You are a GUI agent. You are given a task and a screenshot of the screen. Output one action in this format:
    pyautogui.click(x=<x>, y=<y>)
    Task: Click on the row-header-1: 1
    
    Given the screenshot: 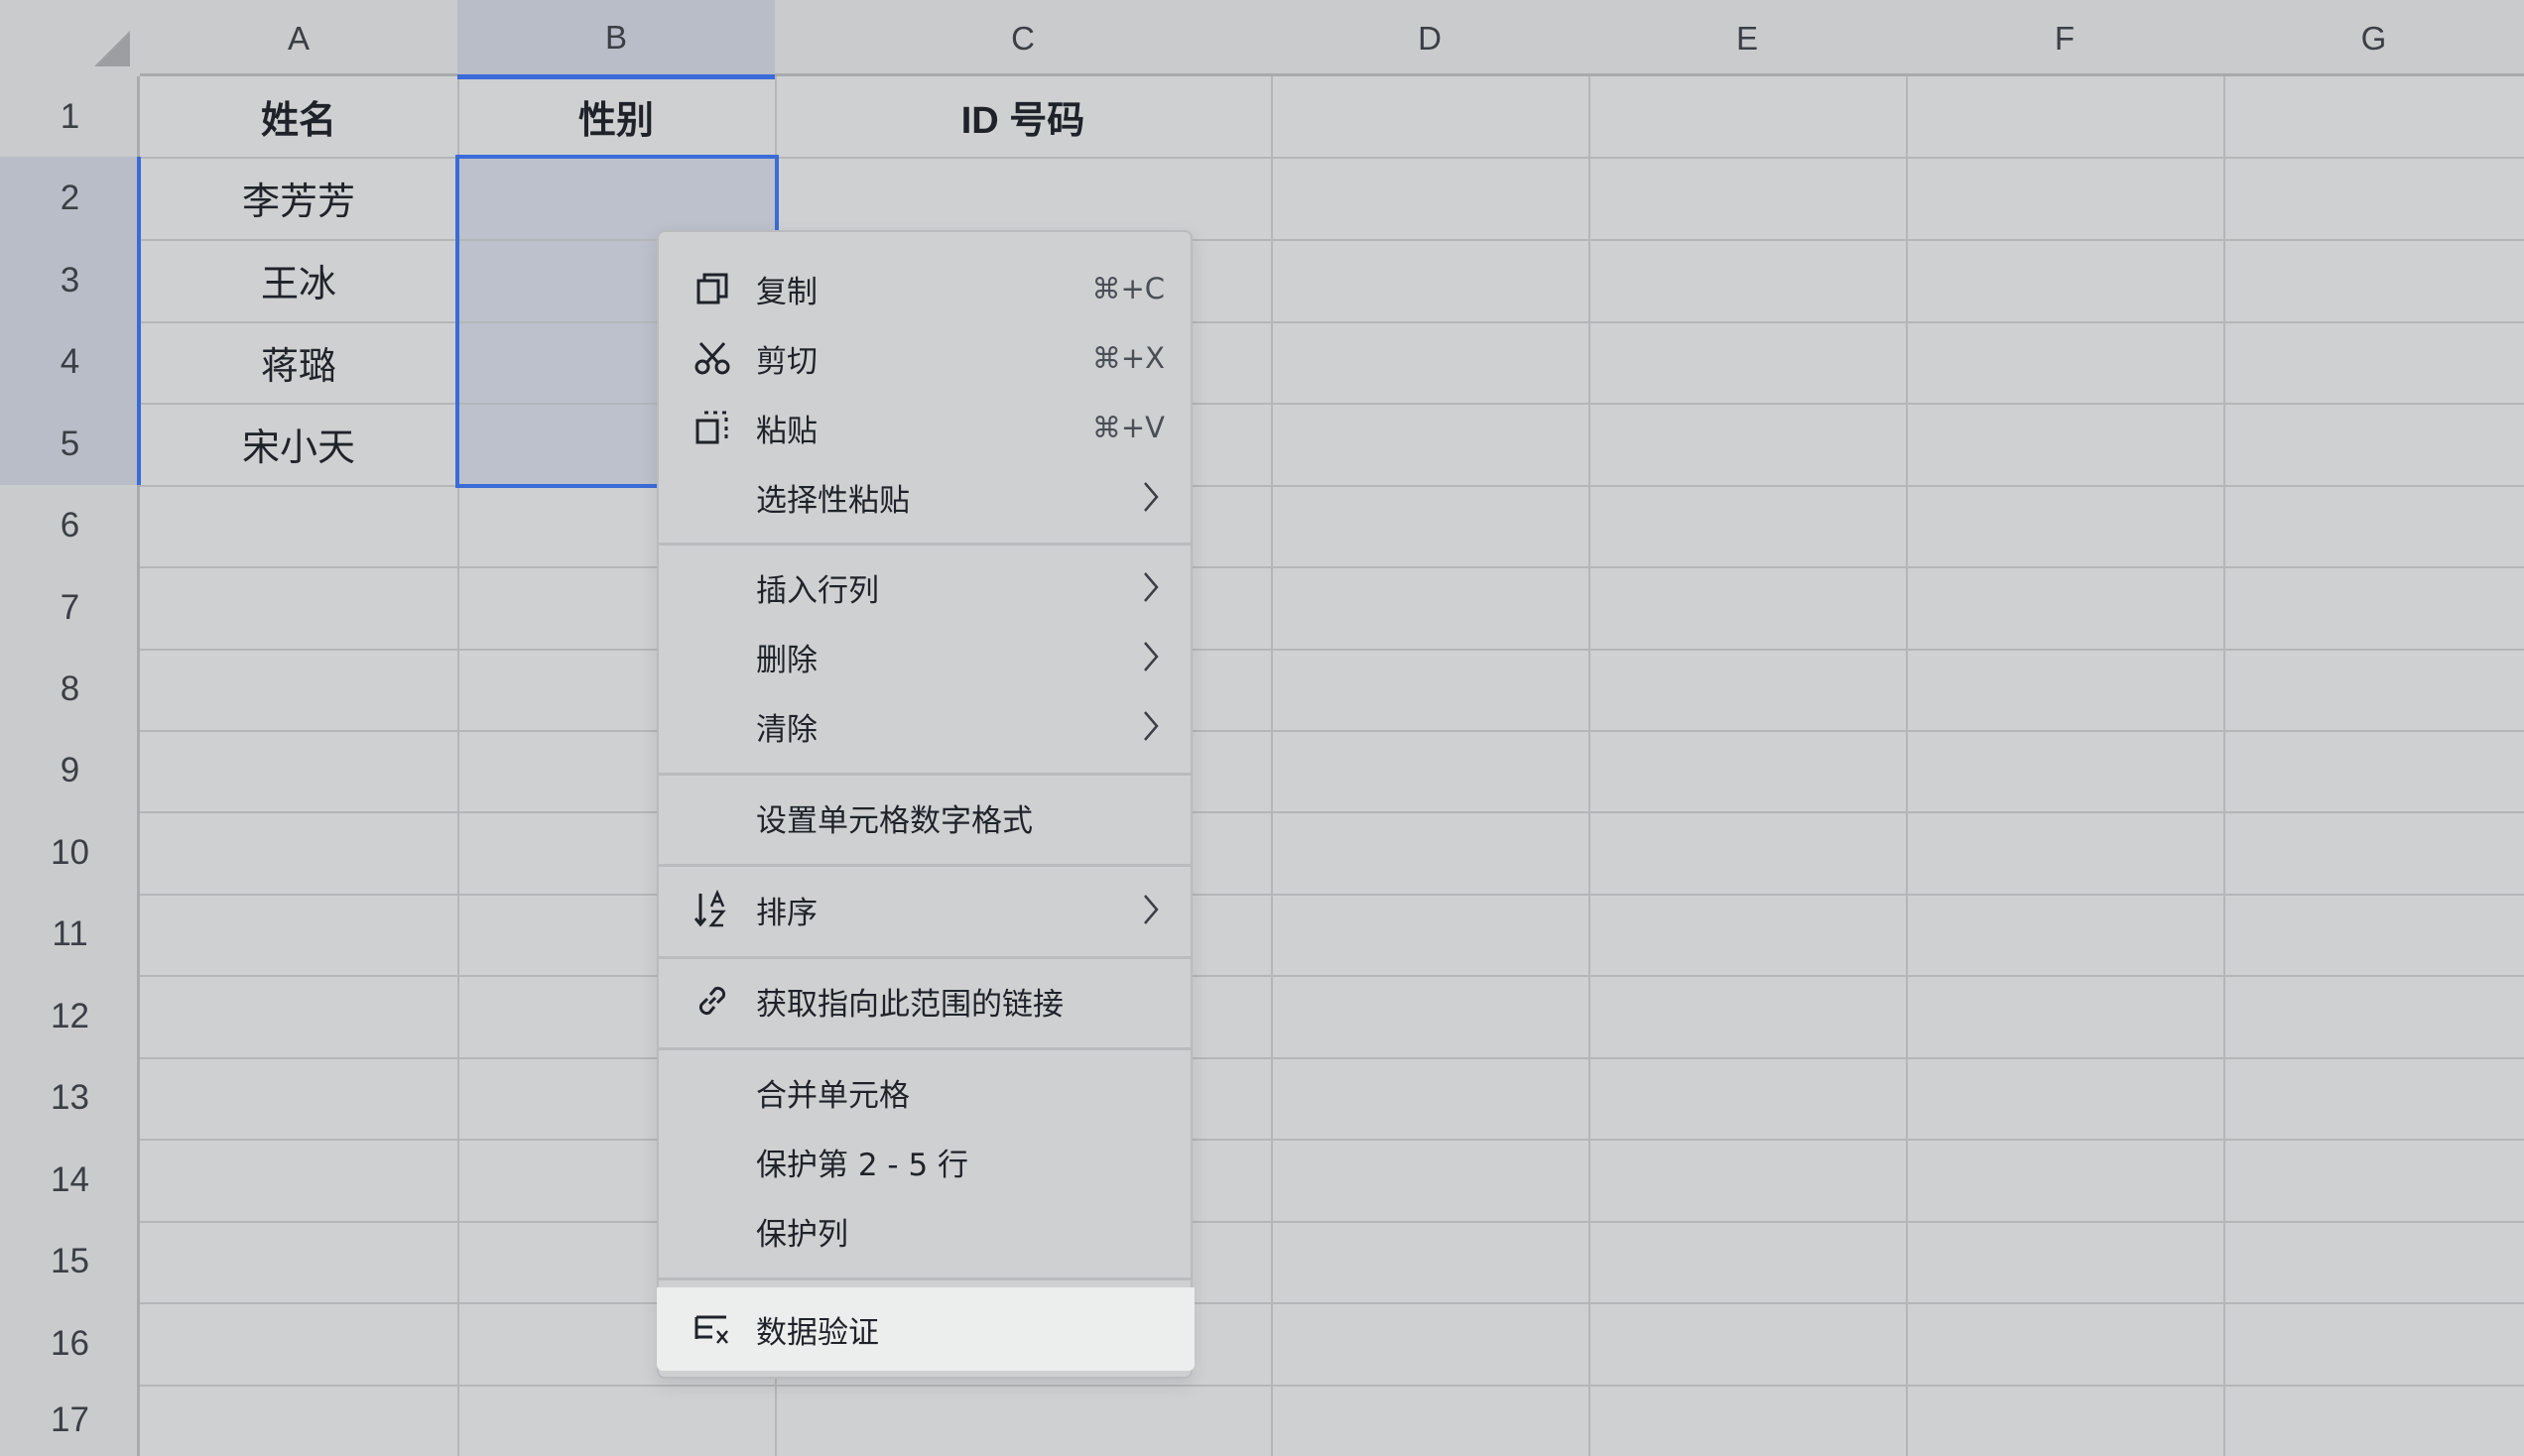 What is the action you would take?
    pyautogui.click(x=70, y=116)
    